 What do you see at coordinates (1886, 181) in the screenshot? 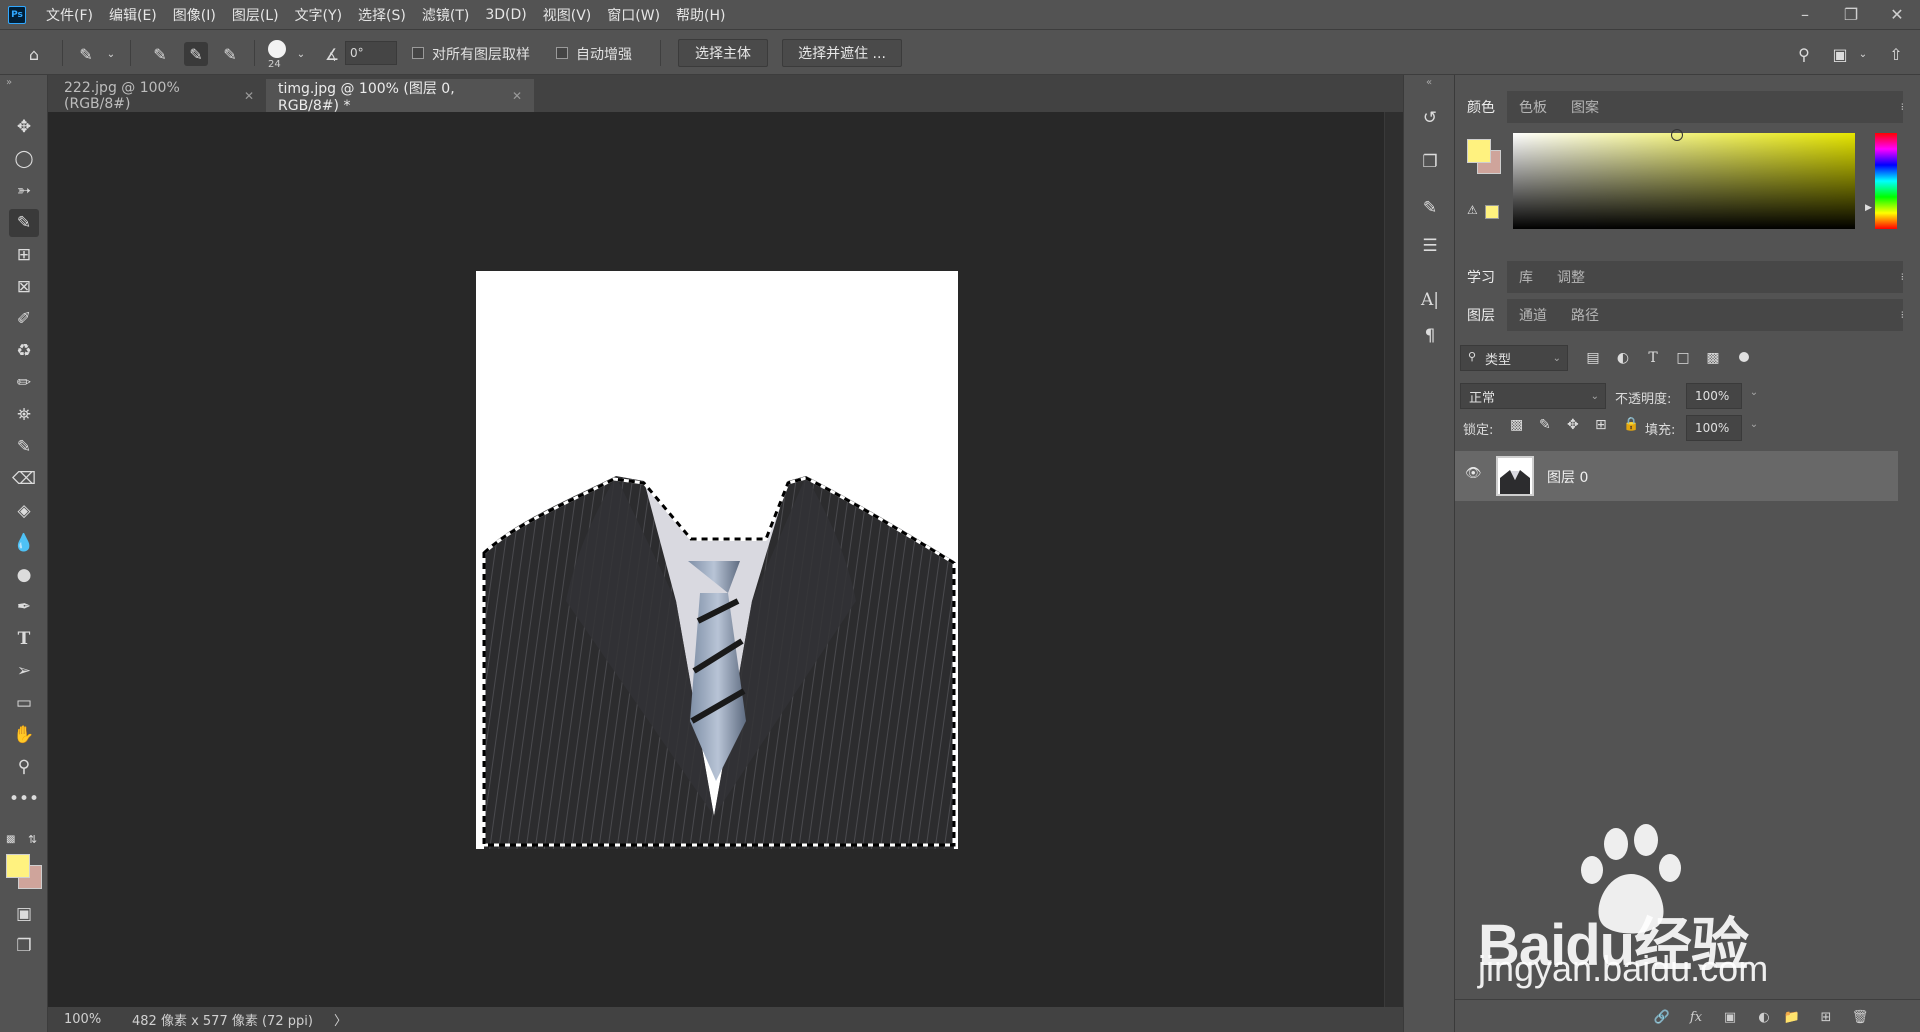
I see `hue-slider` at bounding box center [1886, 181].